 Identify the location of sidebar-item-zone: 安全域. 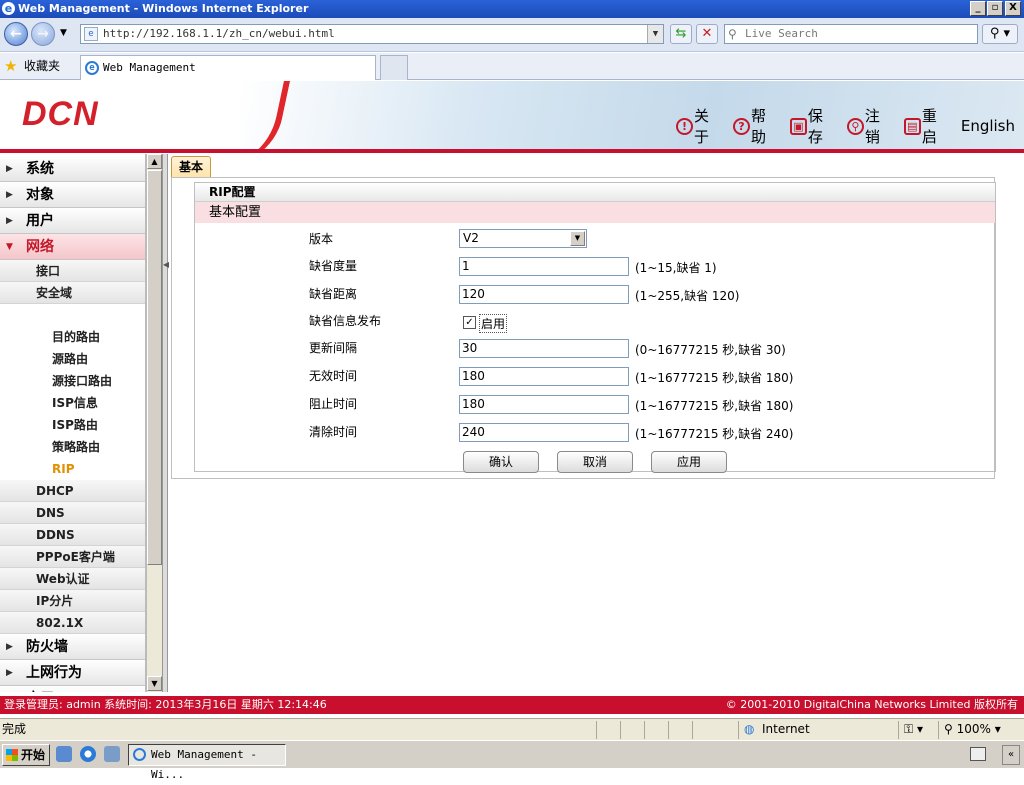
(72, 293).